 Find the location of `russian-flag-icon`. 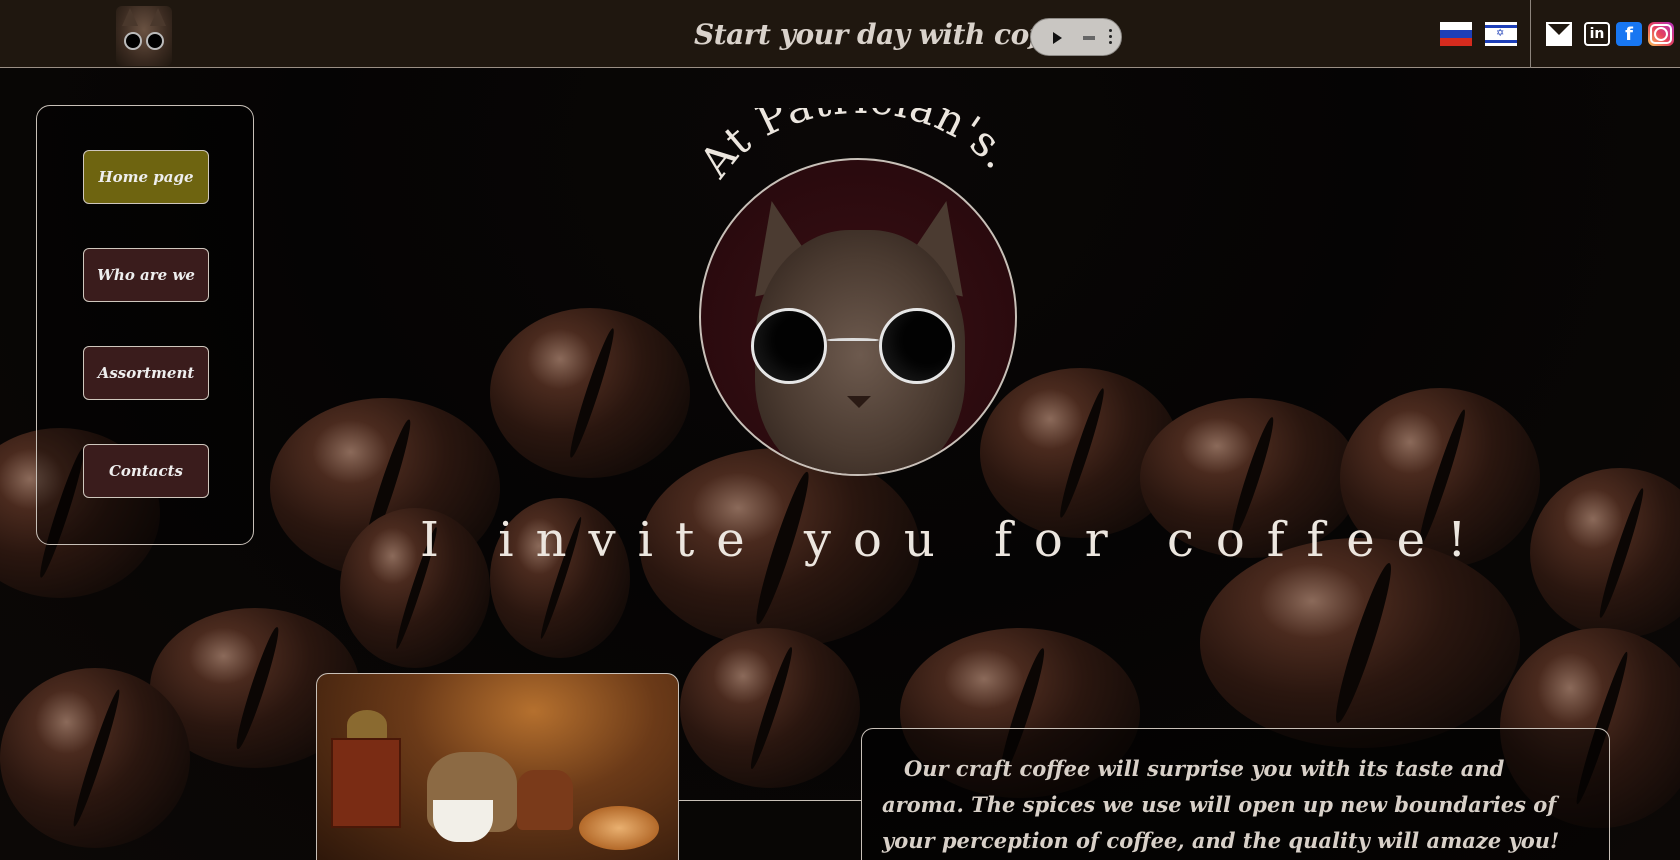

russian-flag-icon is located at coordinates (1456, 34).